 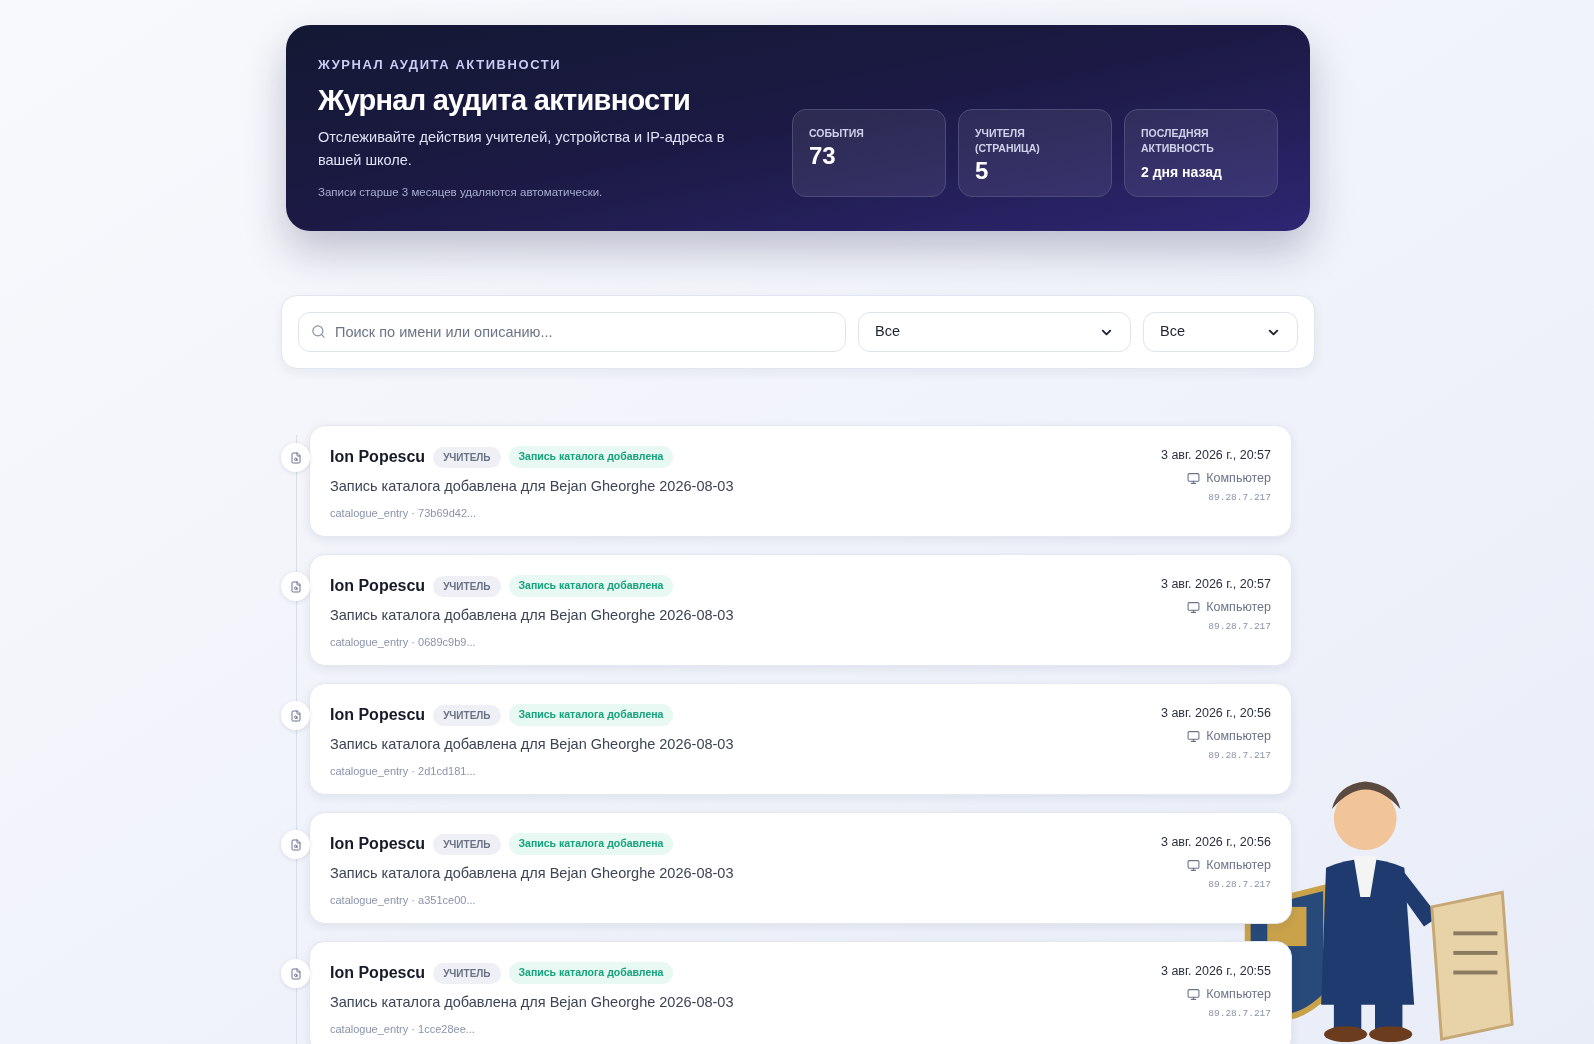 What do you see at coordinates (1178, 141) in the screenshot?
I see `stat-label: ПОСЛЕДНЯЯ АКТИВНОСТЬ` at bounding box center [1178, 141].